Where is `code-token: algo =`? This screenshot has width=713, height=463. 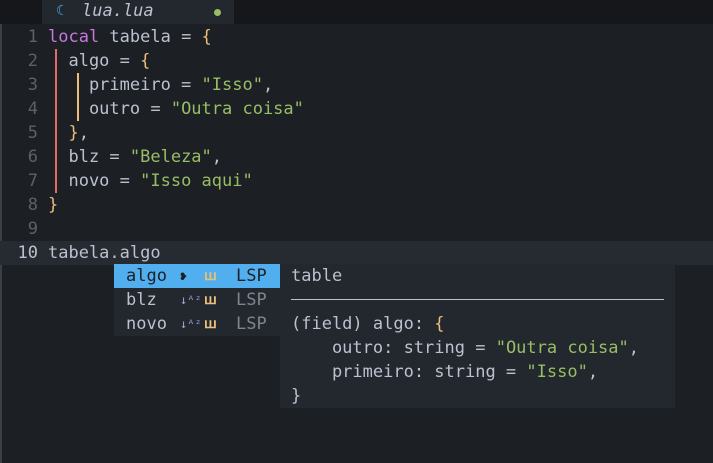 code-token: algo = is located at coordinates (94, 61).